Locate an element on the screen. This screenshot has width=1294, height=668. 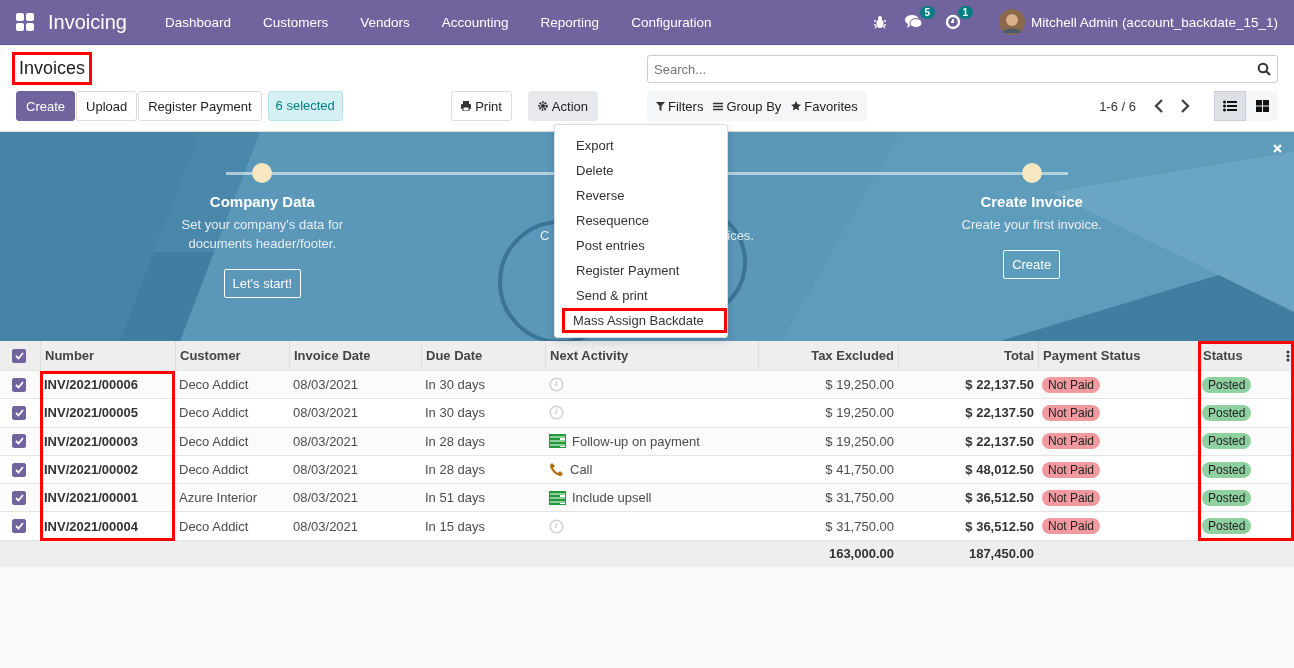
column-header: Tax Excluded is located at coordinates (852, 355).